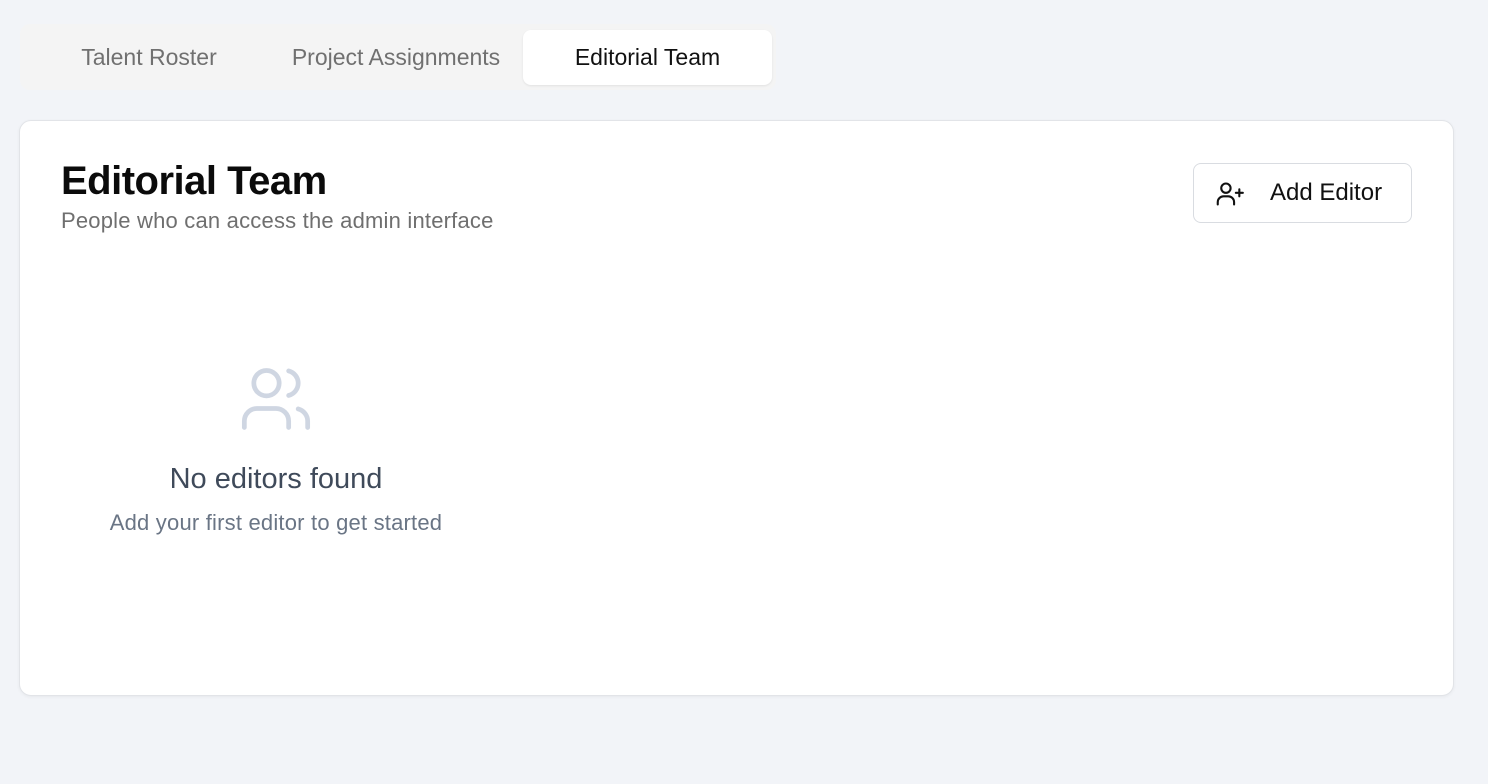 This screenshot has height=784, width=1488. What do you see at coordinates (149, 57) in the screenshot?
I see `tab-talent-roster: Talent Roster` at bounding box center [149, 57].